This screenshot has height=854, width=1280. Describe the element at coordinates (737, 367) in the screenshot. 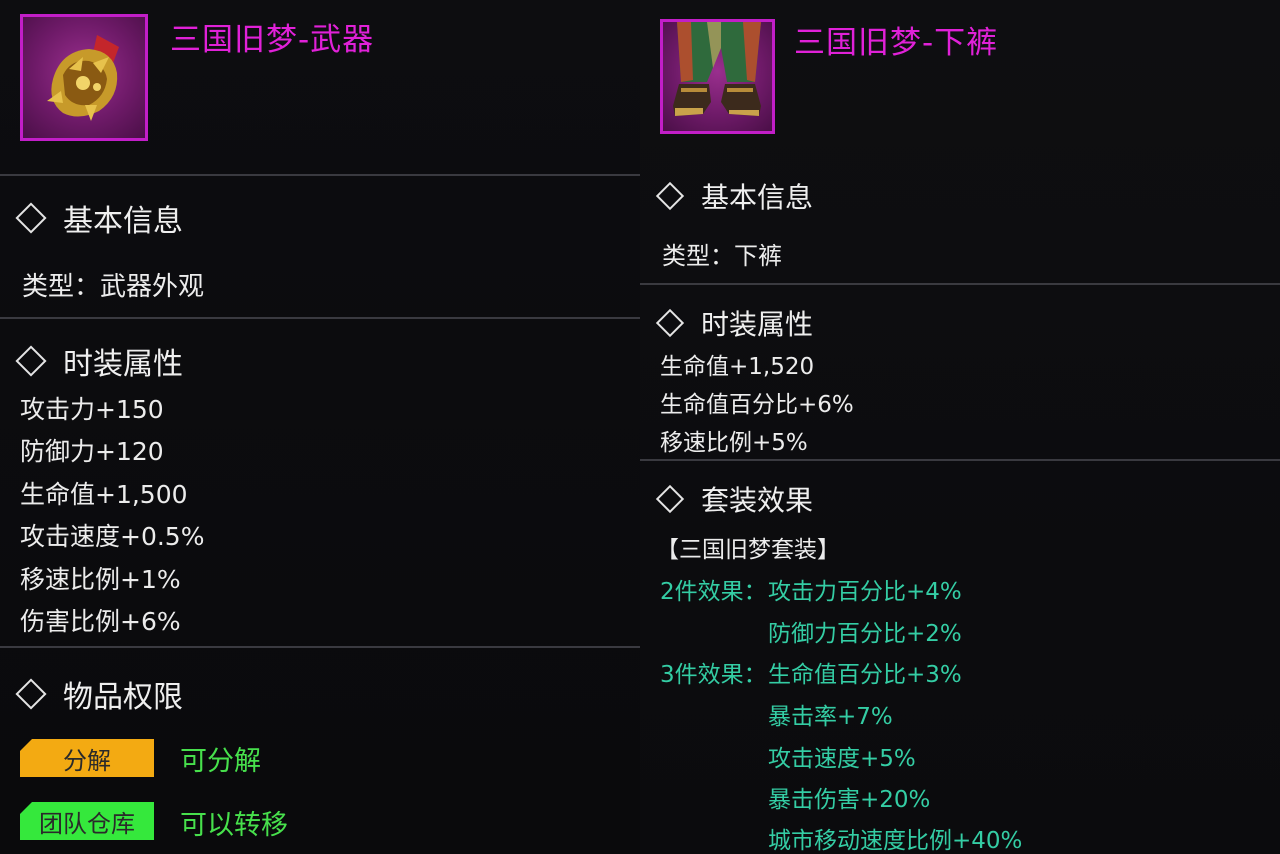

I see `attribute-row: 生命值+1,520` at that location.